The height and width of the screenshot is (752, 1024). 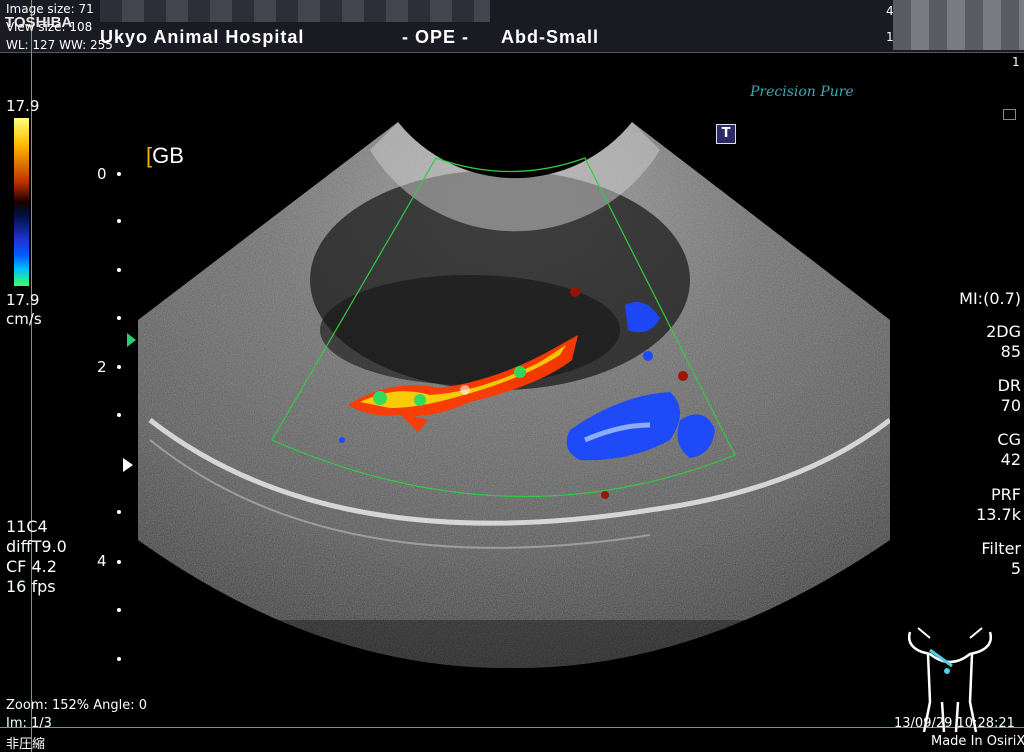 I want to click on precision-logo: Precision Pure, so click(x=802, y=92).